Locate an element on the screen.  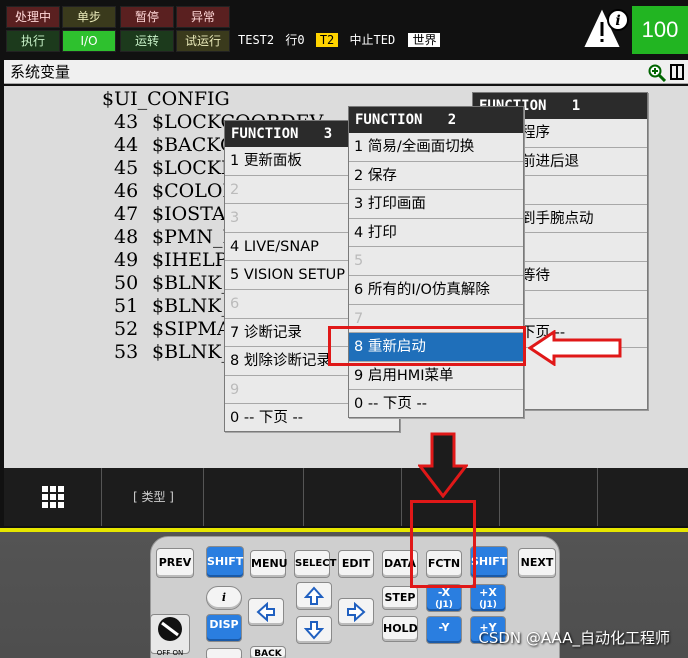
mode-badge: T2 is located at coordinates (327, 39).